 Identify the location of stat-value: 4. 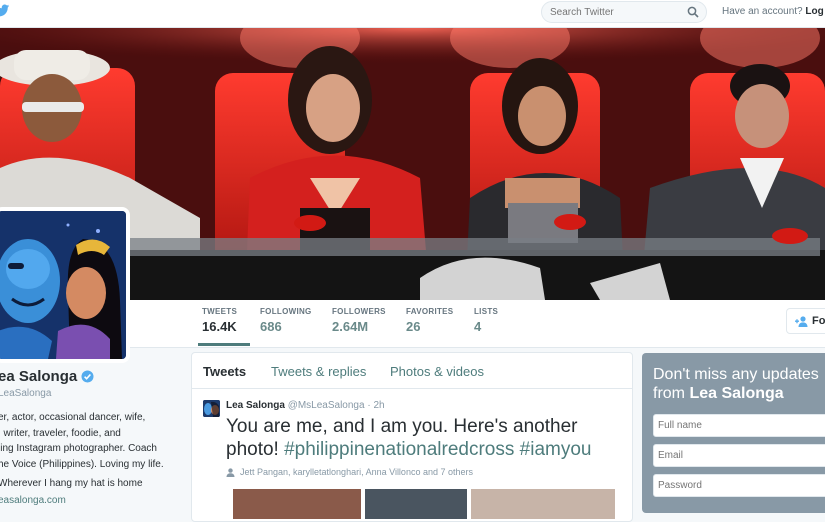
(478, 326).